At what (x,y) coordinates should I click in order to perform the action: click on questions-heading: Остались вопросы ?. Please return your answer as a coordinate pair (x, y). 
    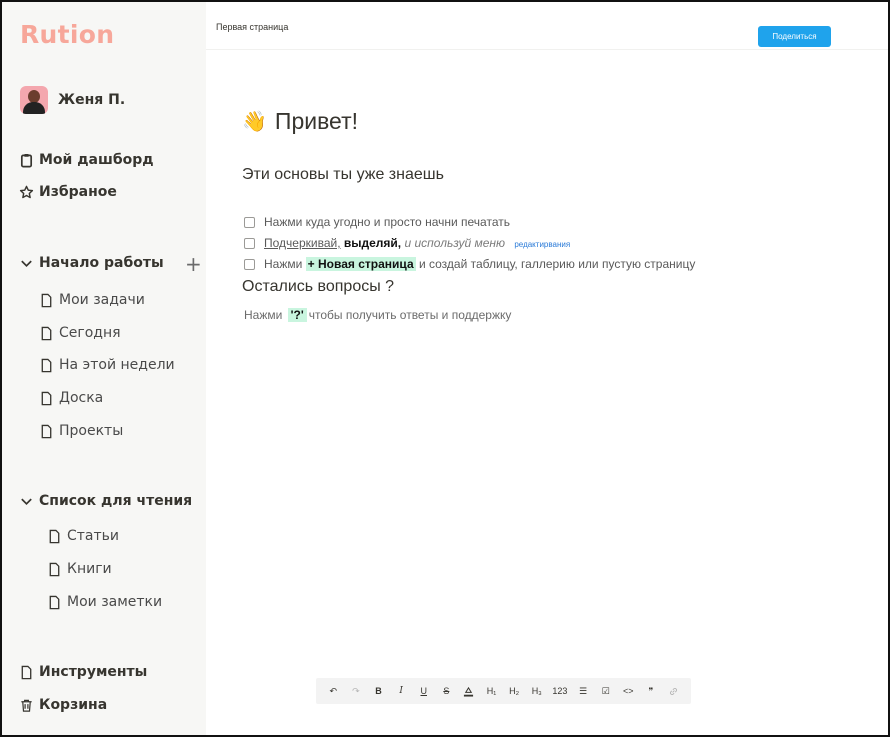
    Looking at the image, I should click on (318, 287).